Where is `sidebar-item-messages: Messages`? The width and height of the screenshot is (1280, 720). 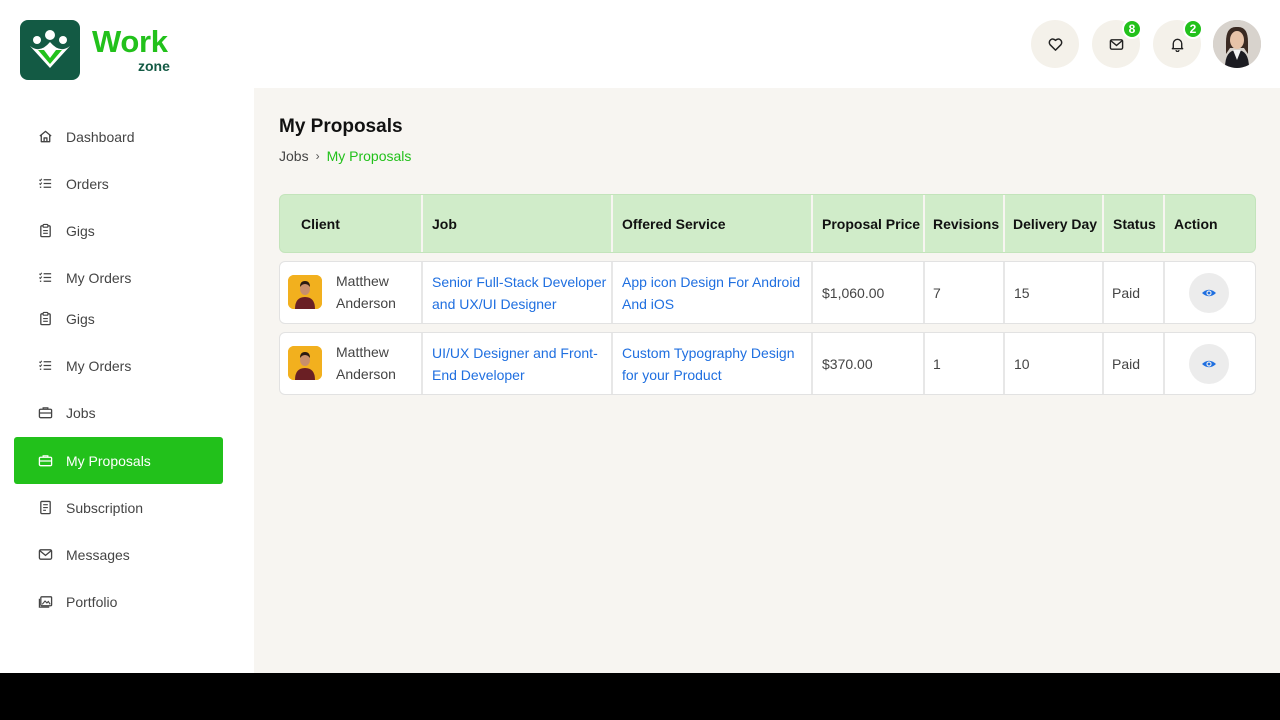 sidebar-item-messages: Messages is located at coordinates (118, 554).